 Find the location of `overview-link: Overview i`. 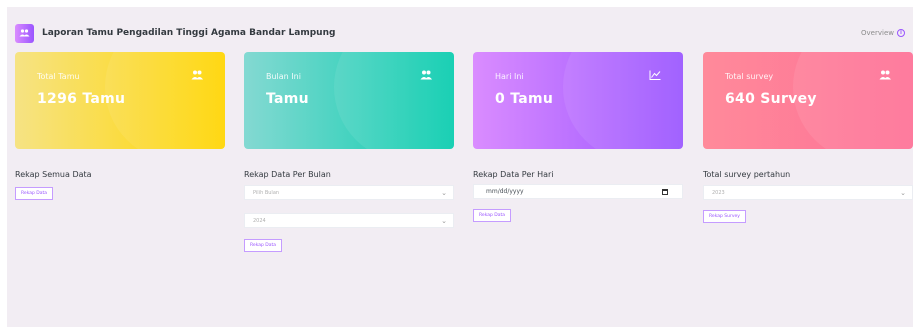

overview-link: Overview i is located at coordinates (883, 33).